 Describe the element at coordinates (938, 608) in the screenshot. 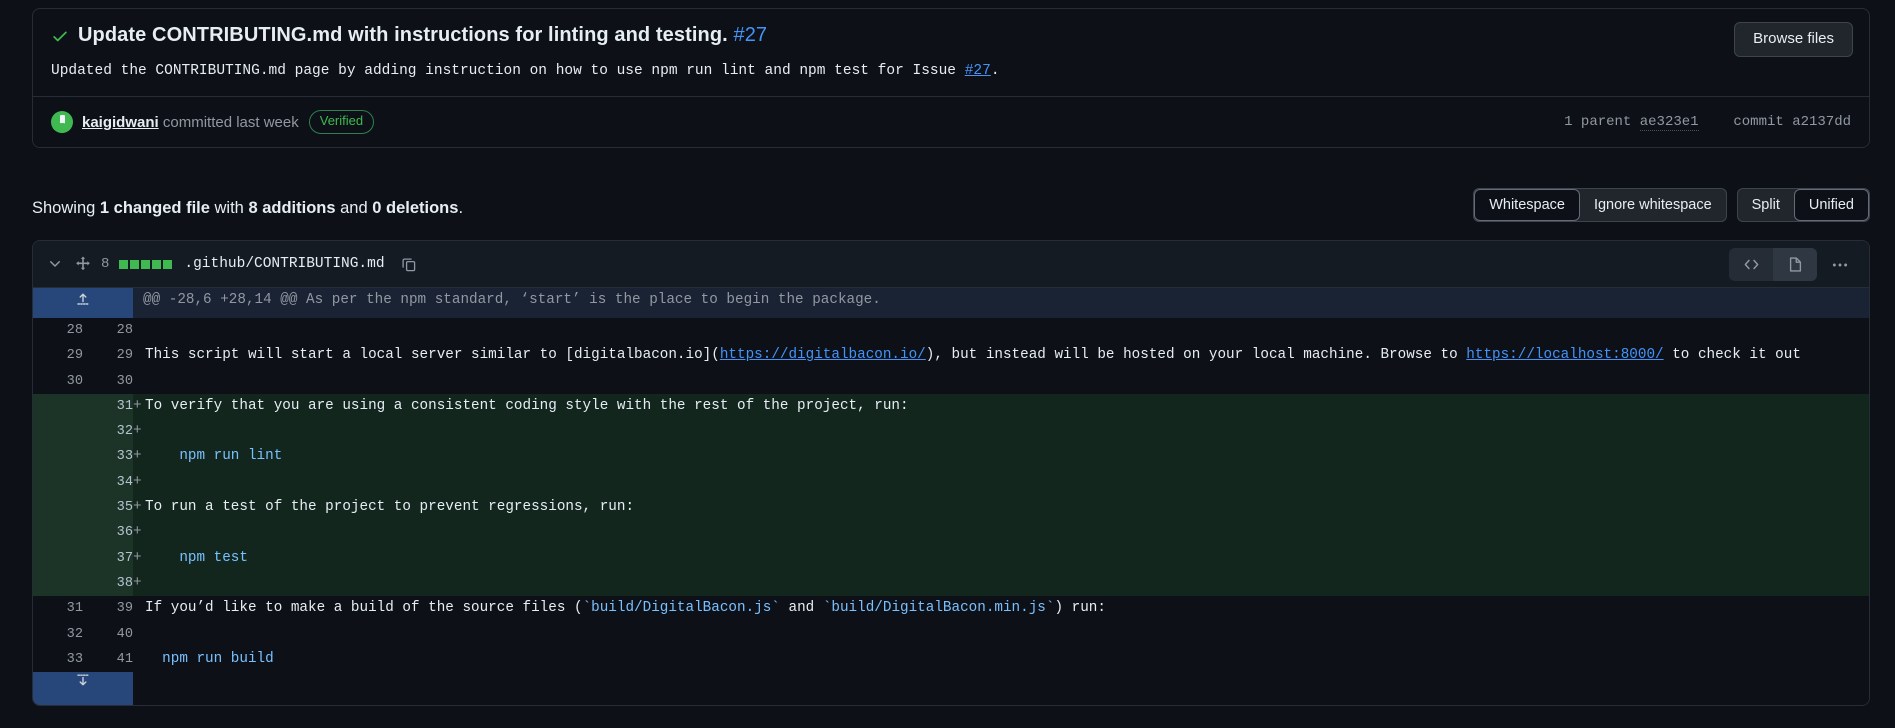

I see `diff-inline-code: `build/DigitalBacon.min.js`` at that location.